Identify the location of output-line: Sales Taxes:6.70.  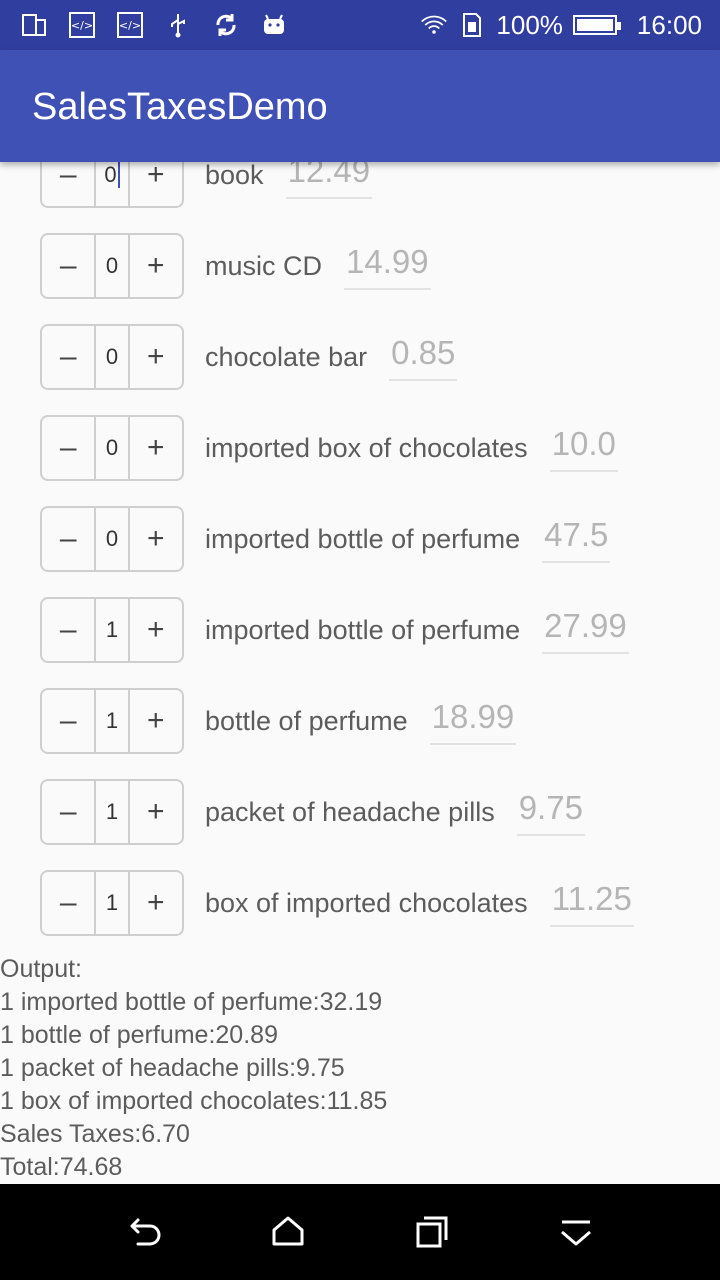
(95, 1134).